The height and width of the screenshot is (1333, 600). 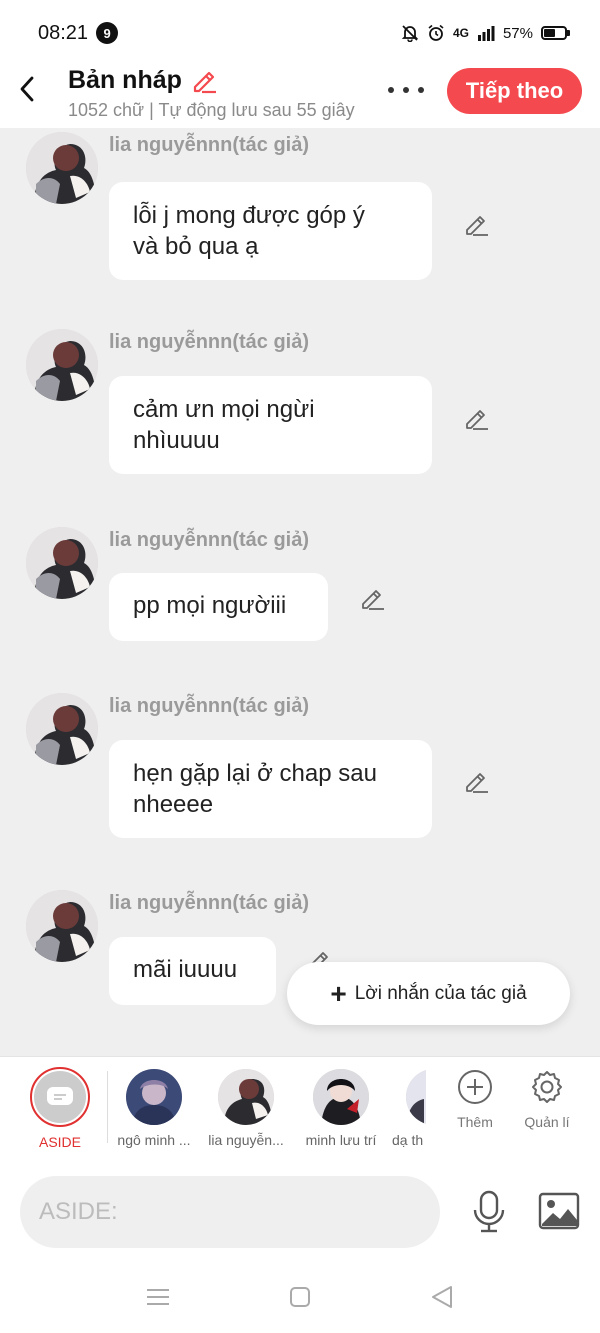 I want to click on menu-icon, so click(x=158, y=1297).